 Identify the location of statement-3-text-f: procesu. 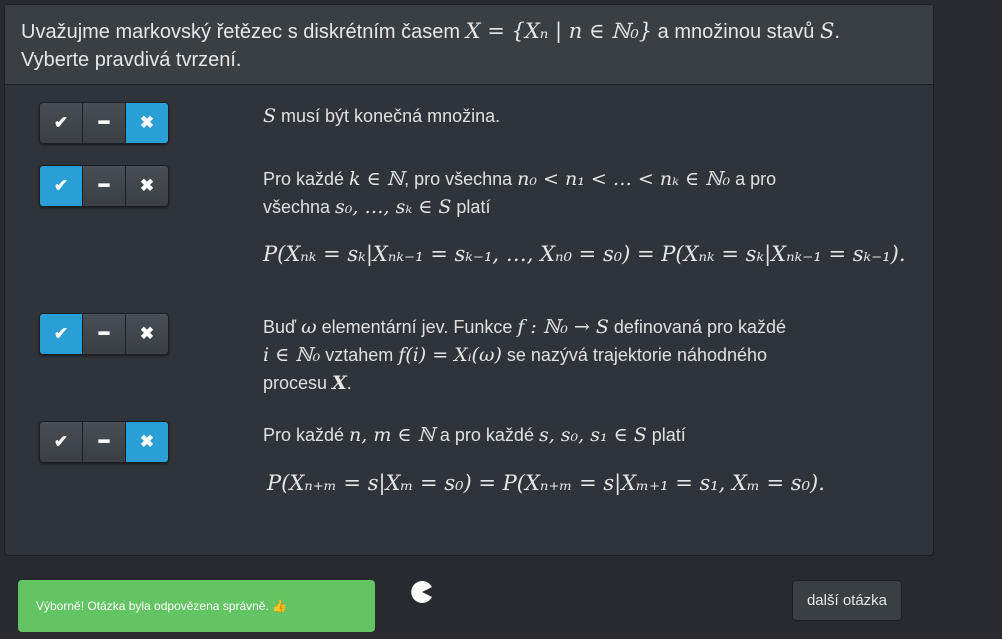
(298, 383).